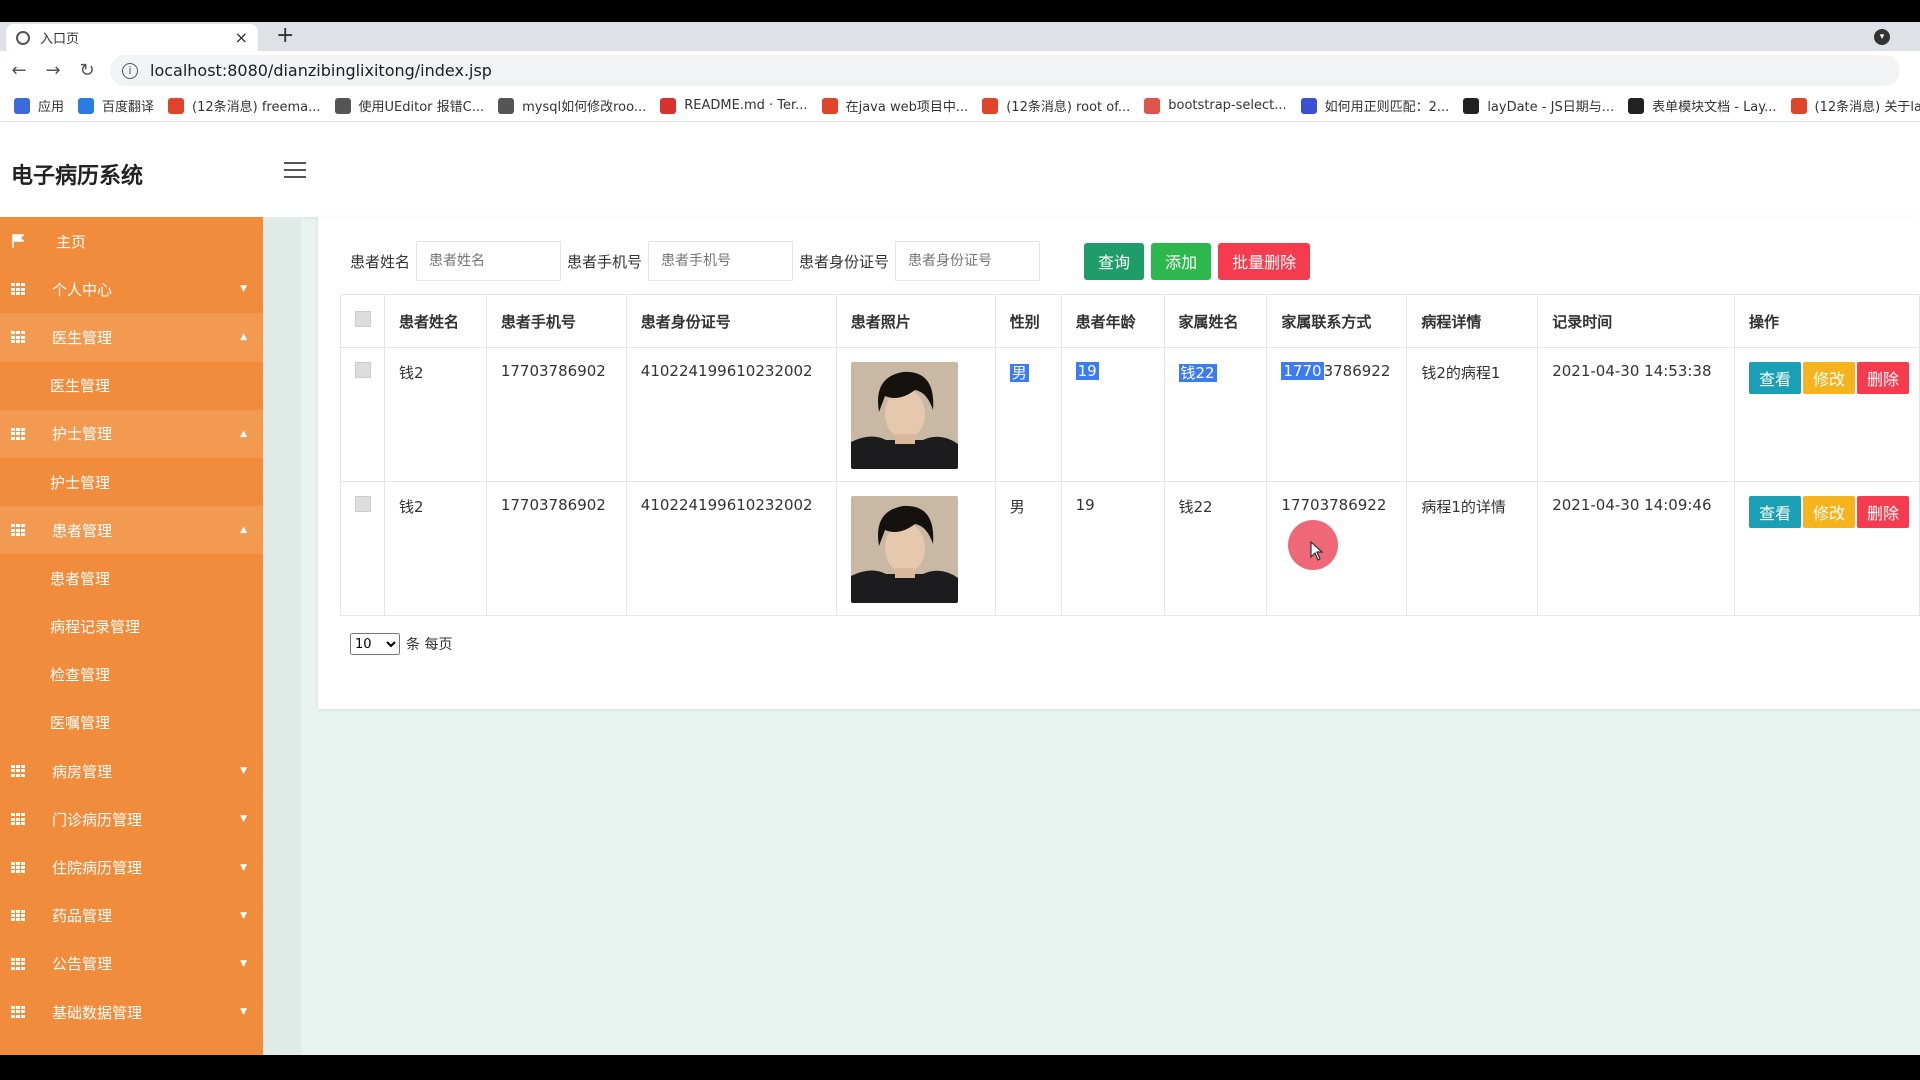  Describe the element at coordinates (18, 241) in the screenshot. I see `flag-icon` at that location.